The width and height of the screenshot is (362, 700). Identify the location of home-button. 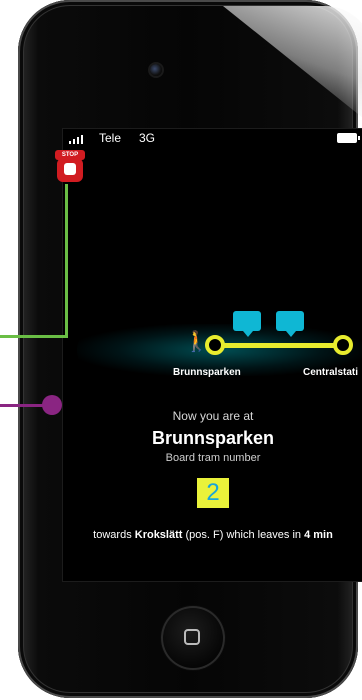
(193, 638).